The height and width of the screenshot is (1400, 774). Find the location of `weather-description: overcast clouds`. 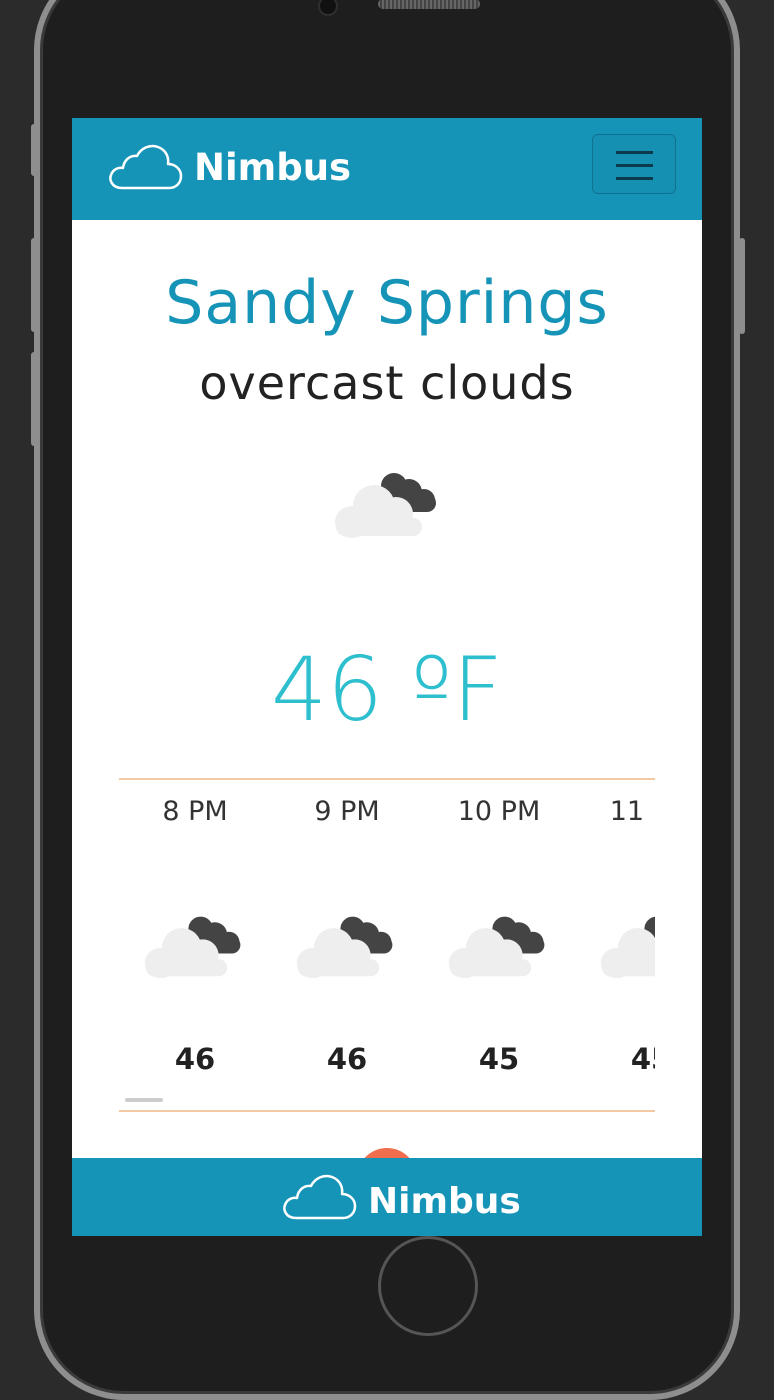

weather-description: overcast clouds is located at coordinates (387, 383).